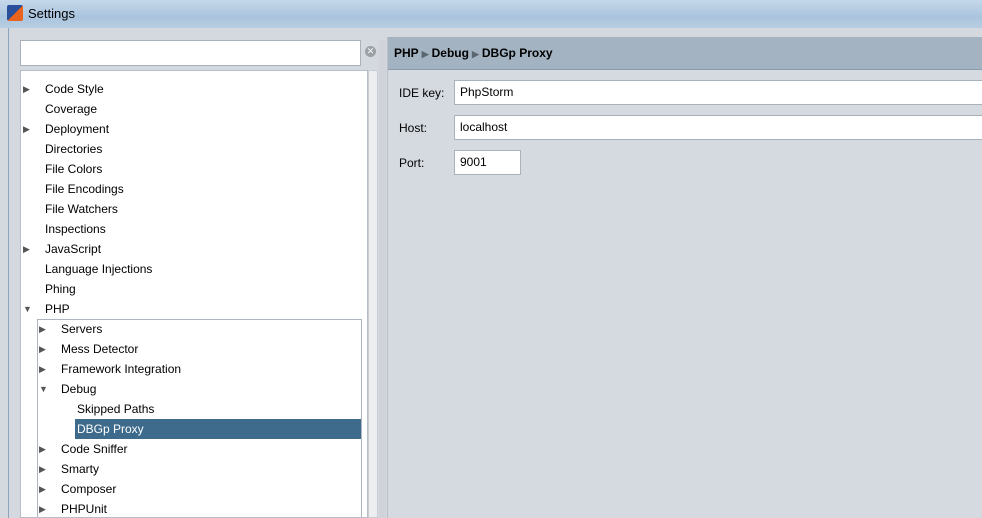  Describe the element at coordinates (73, 249) in the screenshot. I see `tree-item-label: JavaScript` at that location.